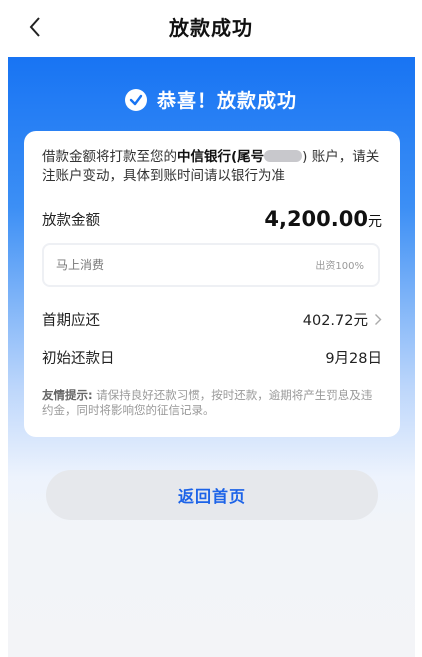 This screenshot has height=657, width=422. What do you see at coordinates (109, 157) in the screenshot?
I see `notice-prefix: 借款金额将打款至您的` at bounding box center [109, 157].